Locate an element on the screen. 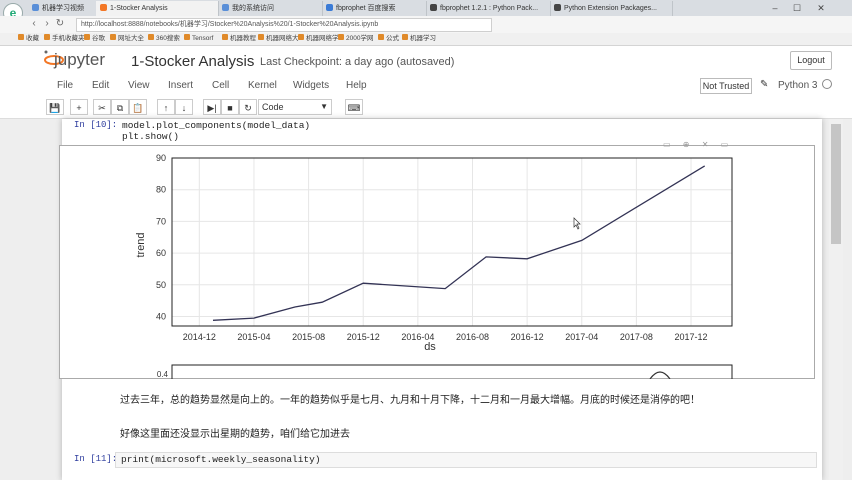 The image size is (852, 480). close-icon: ✕ is located at coordinates (821, 8).